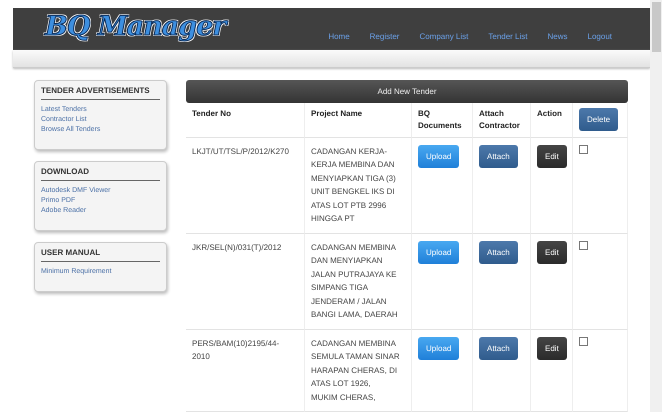 Image resolution: width=662 pixels, height=412 pixels. I want to click on column-header: Attach Contractor, so click(499, 120).